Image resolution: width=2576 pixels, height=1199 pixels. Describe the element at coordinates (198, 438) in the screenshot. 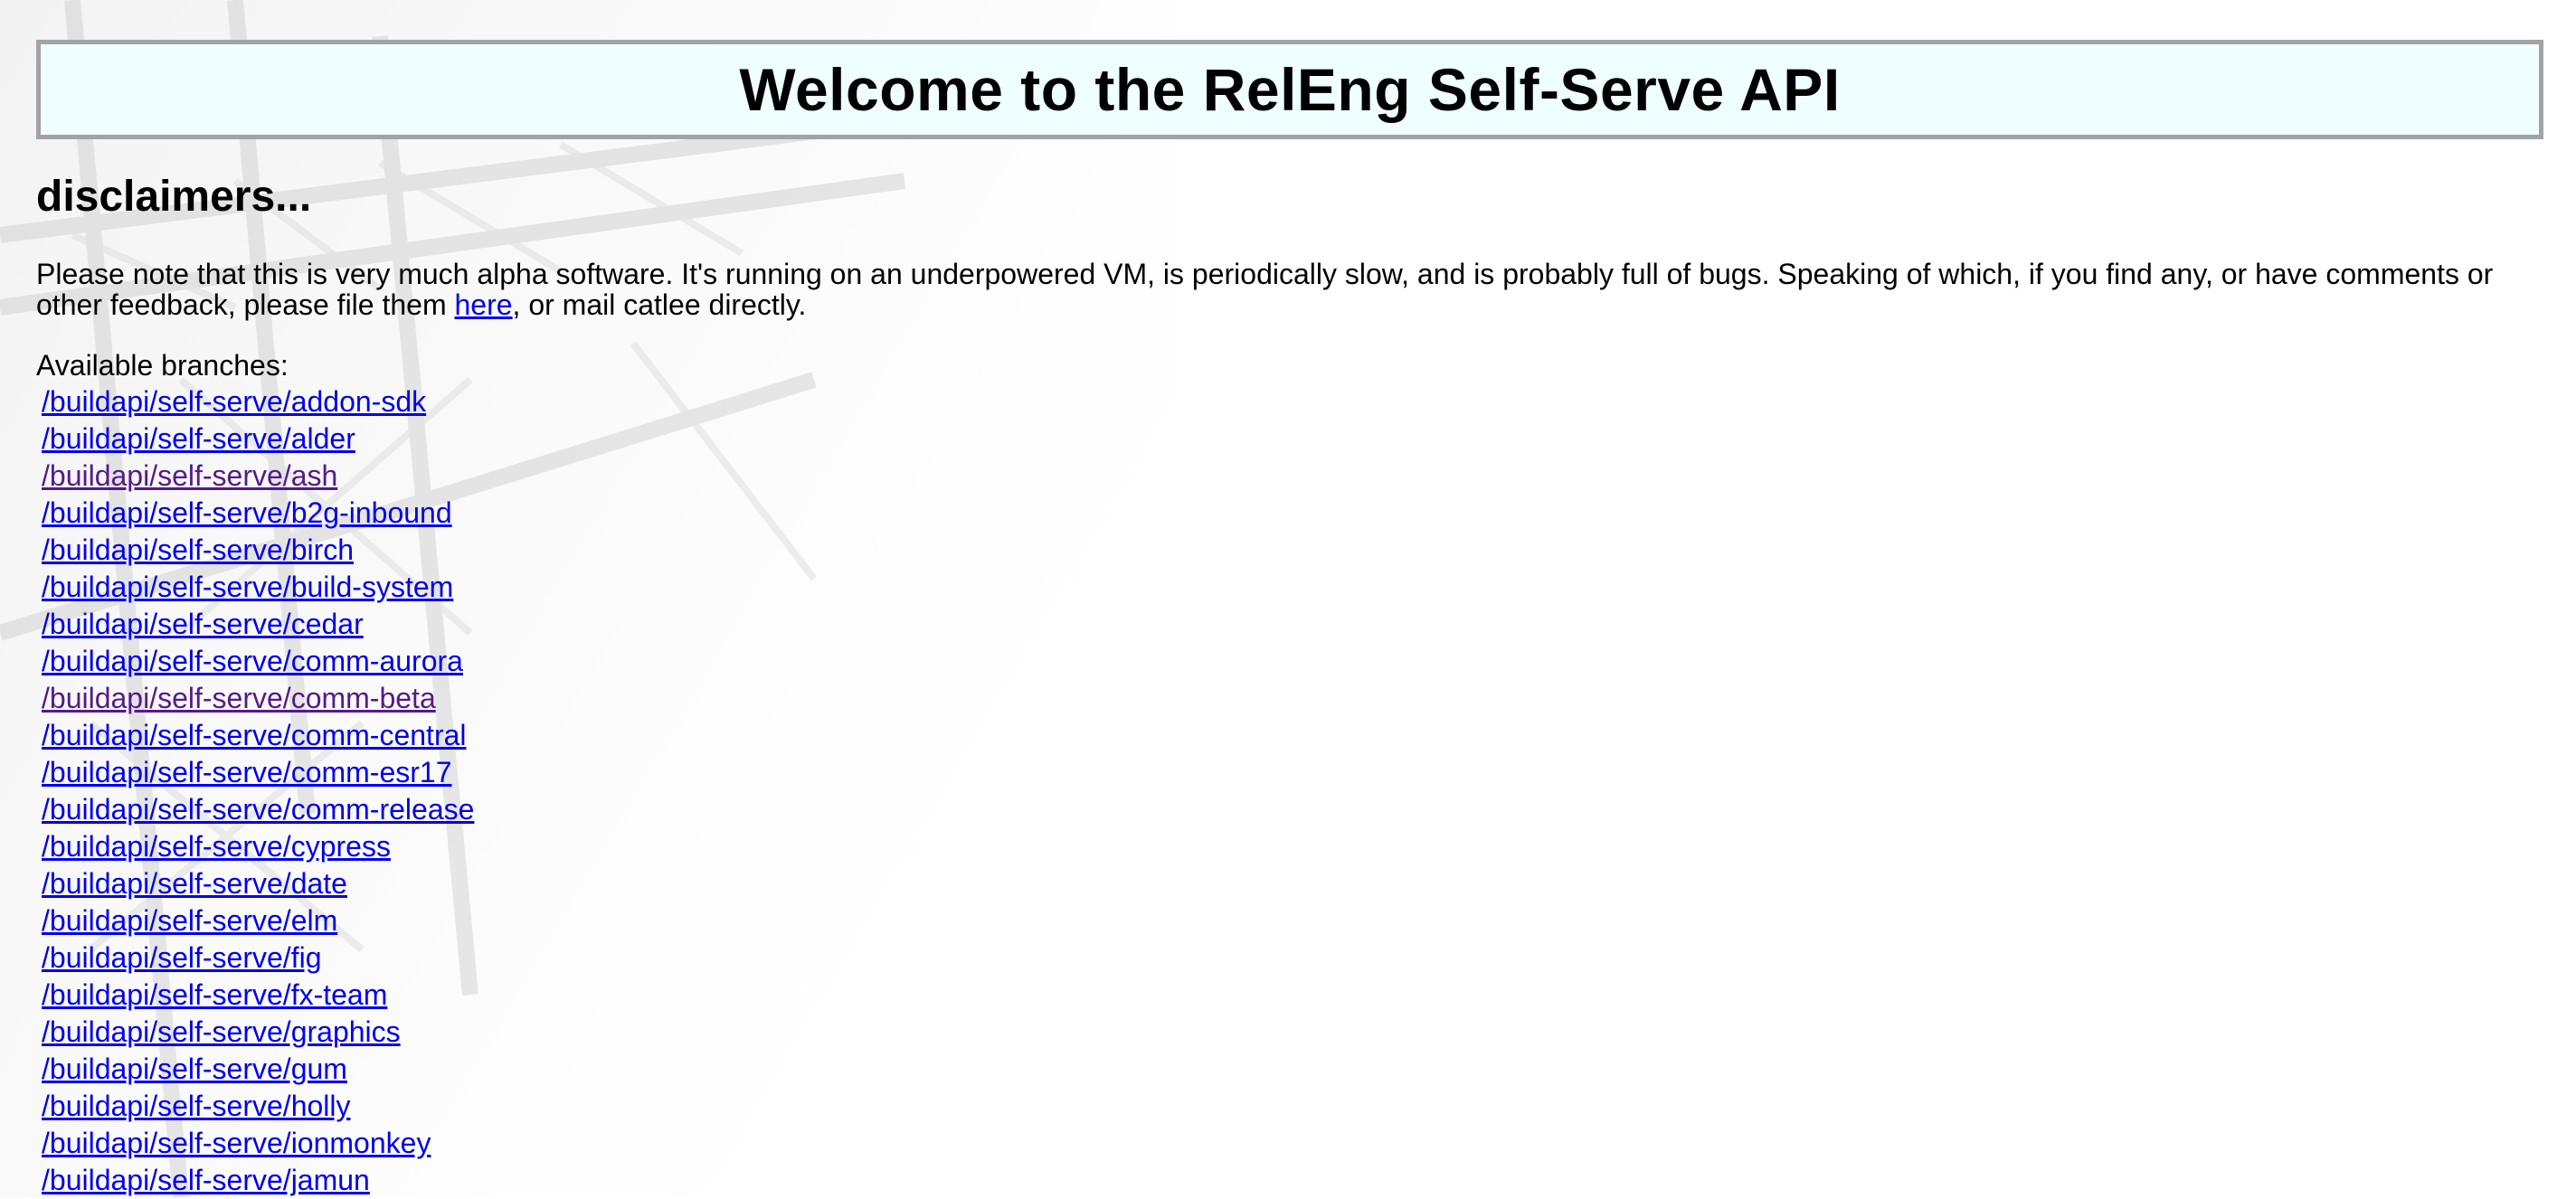

I see `branch-link: /buildapi/self-serve/alder` at that location.